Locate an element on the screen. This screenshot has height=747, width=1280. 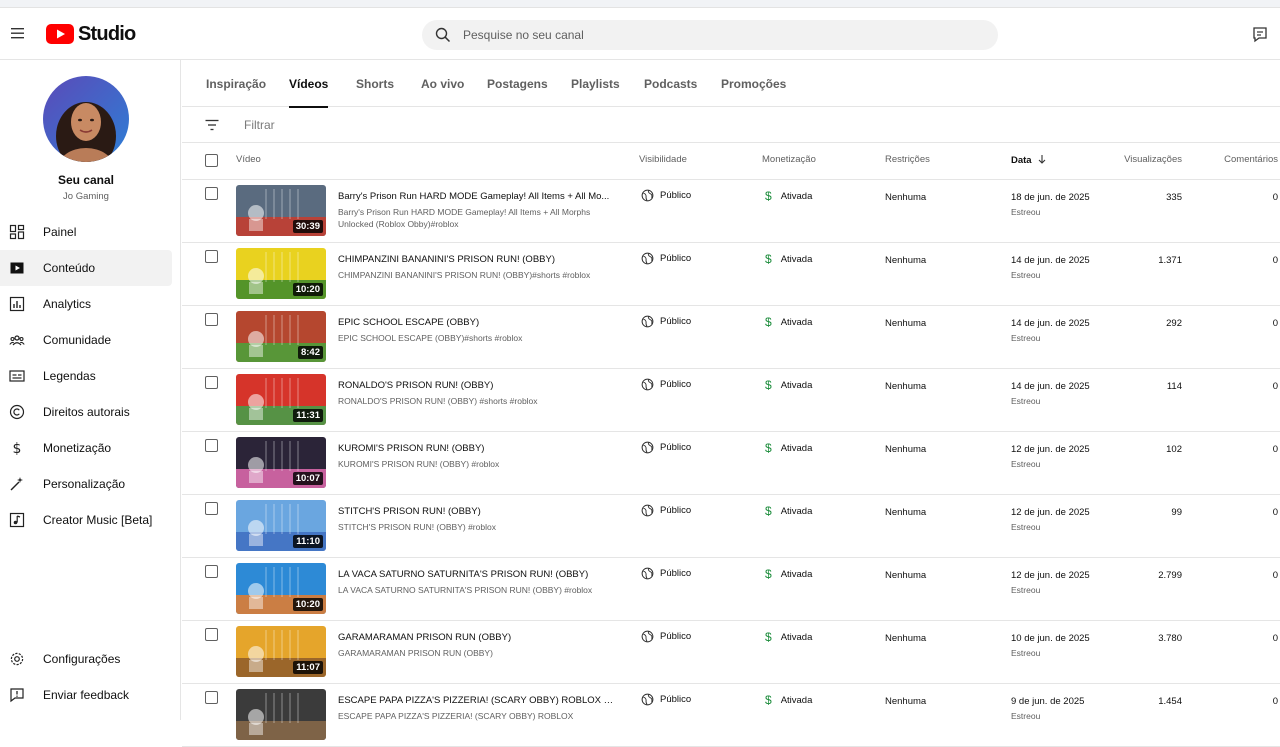
video-thumbnail: 30:39 is located at coordinates (281, 210).